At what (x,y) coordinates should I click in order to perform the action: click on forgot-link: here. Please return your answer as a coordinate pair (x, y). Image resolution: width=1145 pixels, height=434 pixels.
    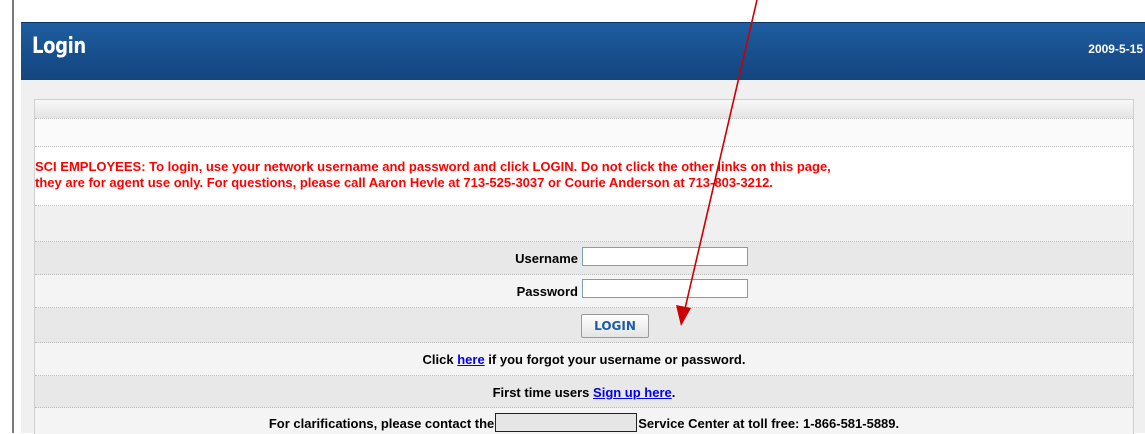
    Looking at the image, I should click on (470, 359).